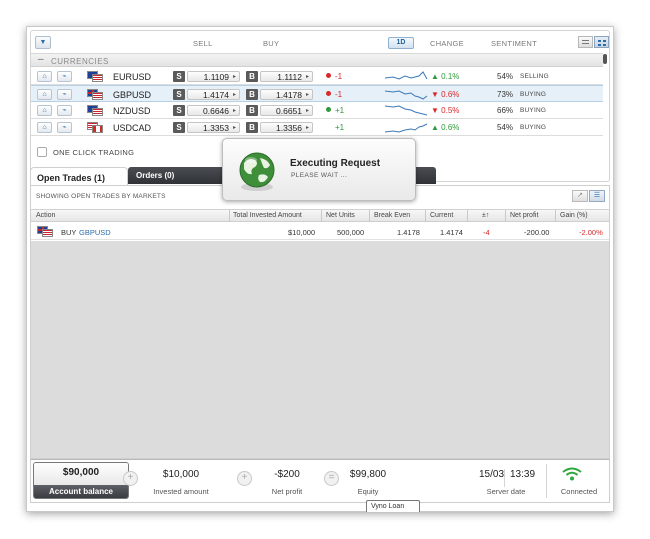 The width and height of the screenshot is (650, 539). What do you see at coordinates (43, 42) in the screenshot?
I see `filter-icon: ▼` at bounding box center [43, 42].